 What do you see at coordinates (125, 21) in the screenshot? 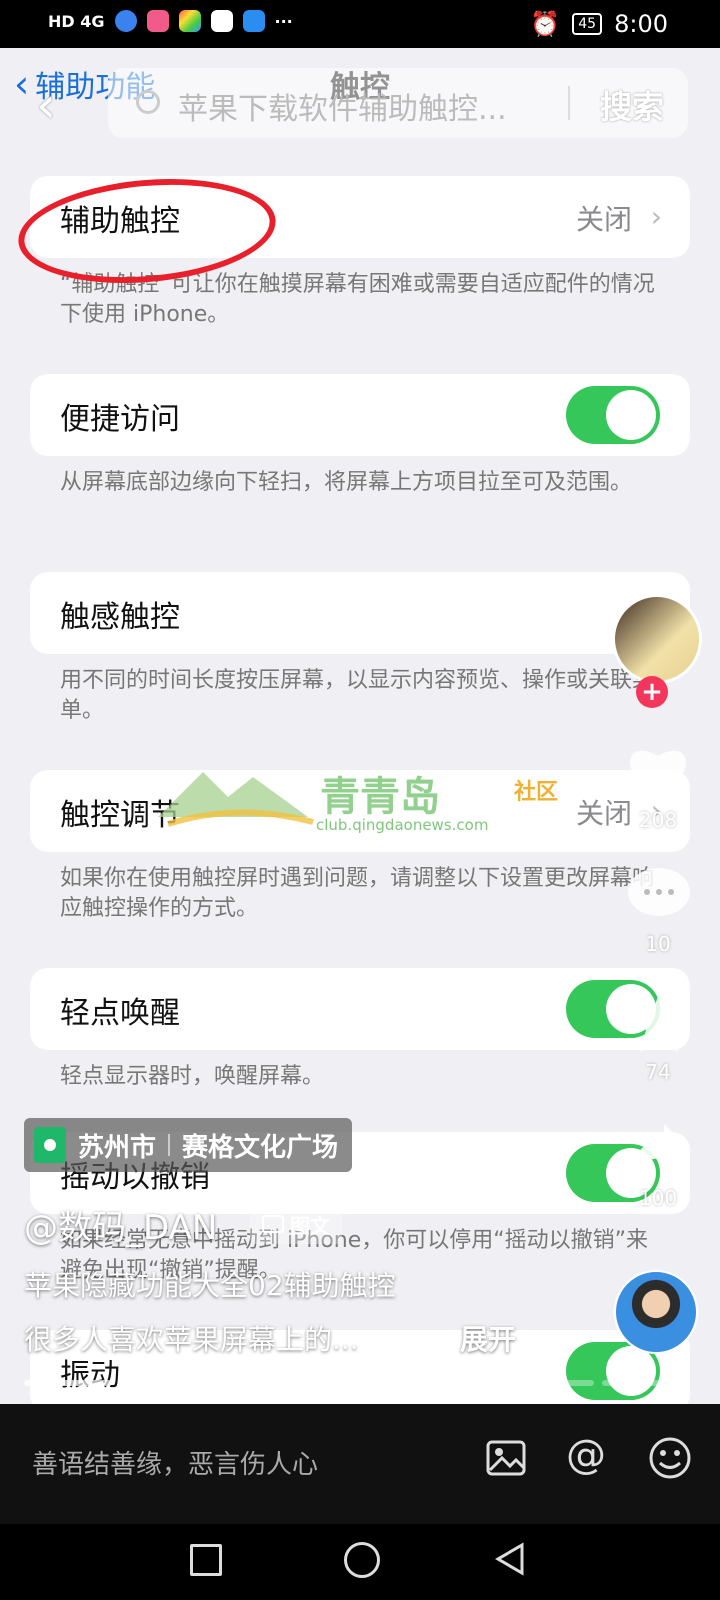
I see `browser-app-icon` at bounding box center [125, 21].